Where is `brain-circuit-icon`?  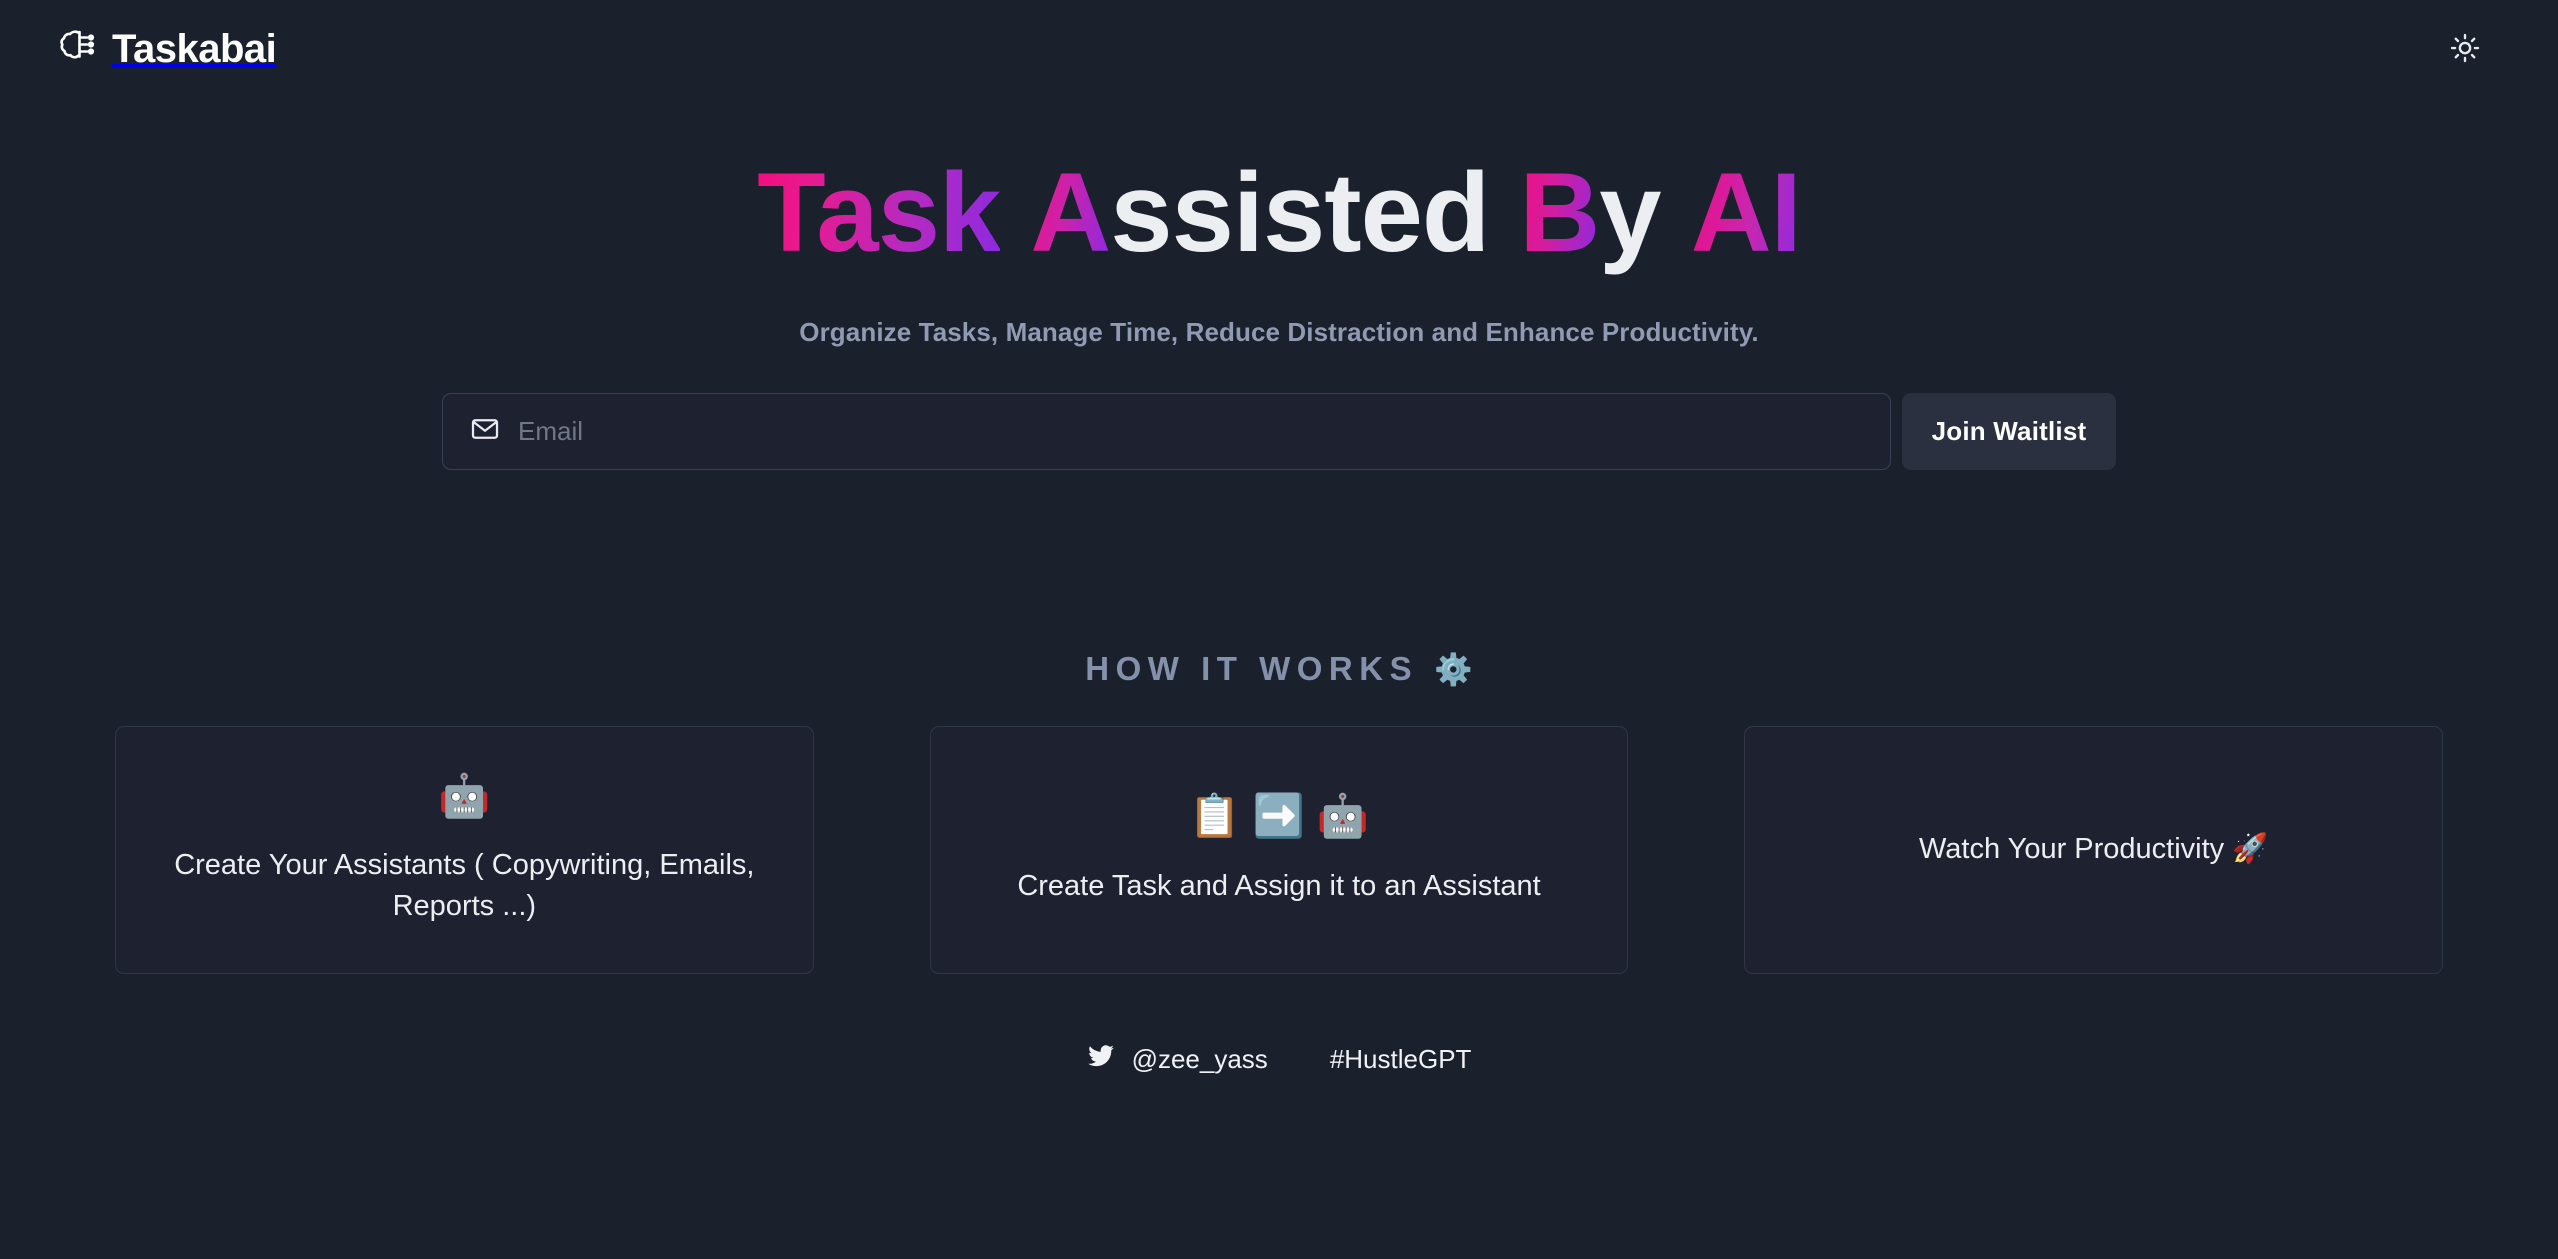 brain-circuit-icon is located at coordinates (83, 48).